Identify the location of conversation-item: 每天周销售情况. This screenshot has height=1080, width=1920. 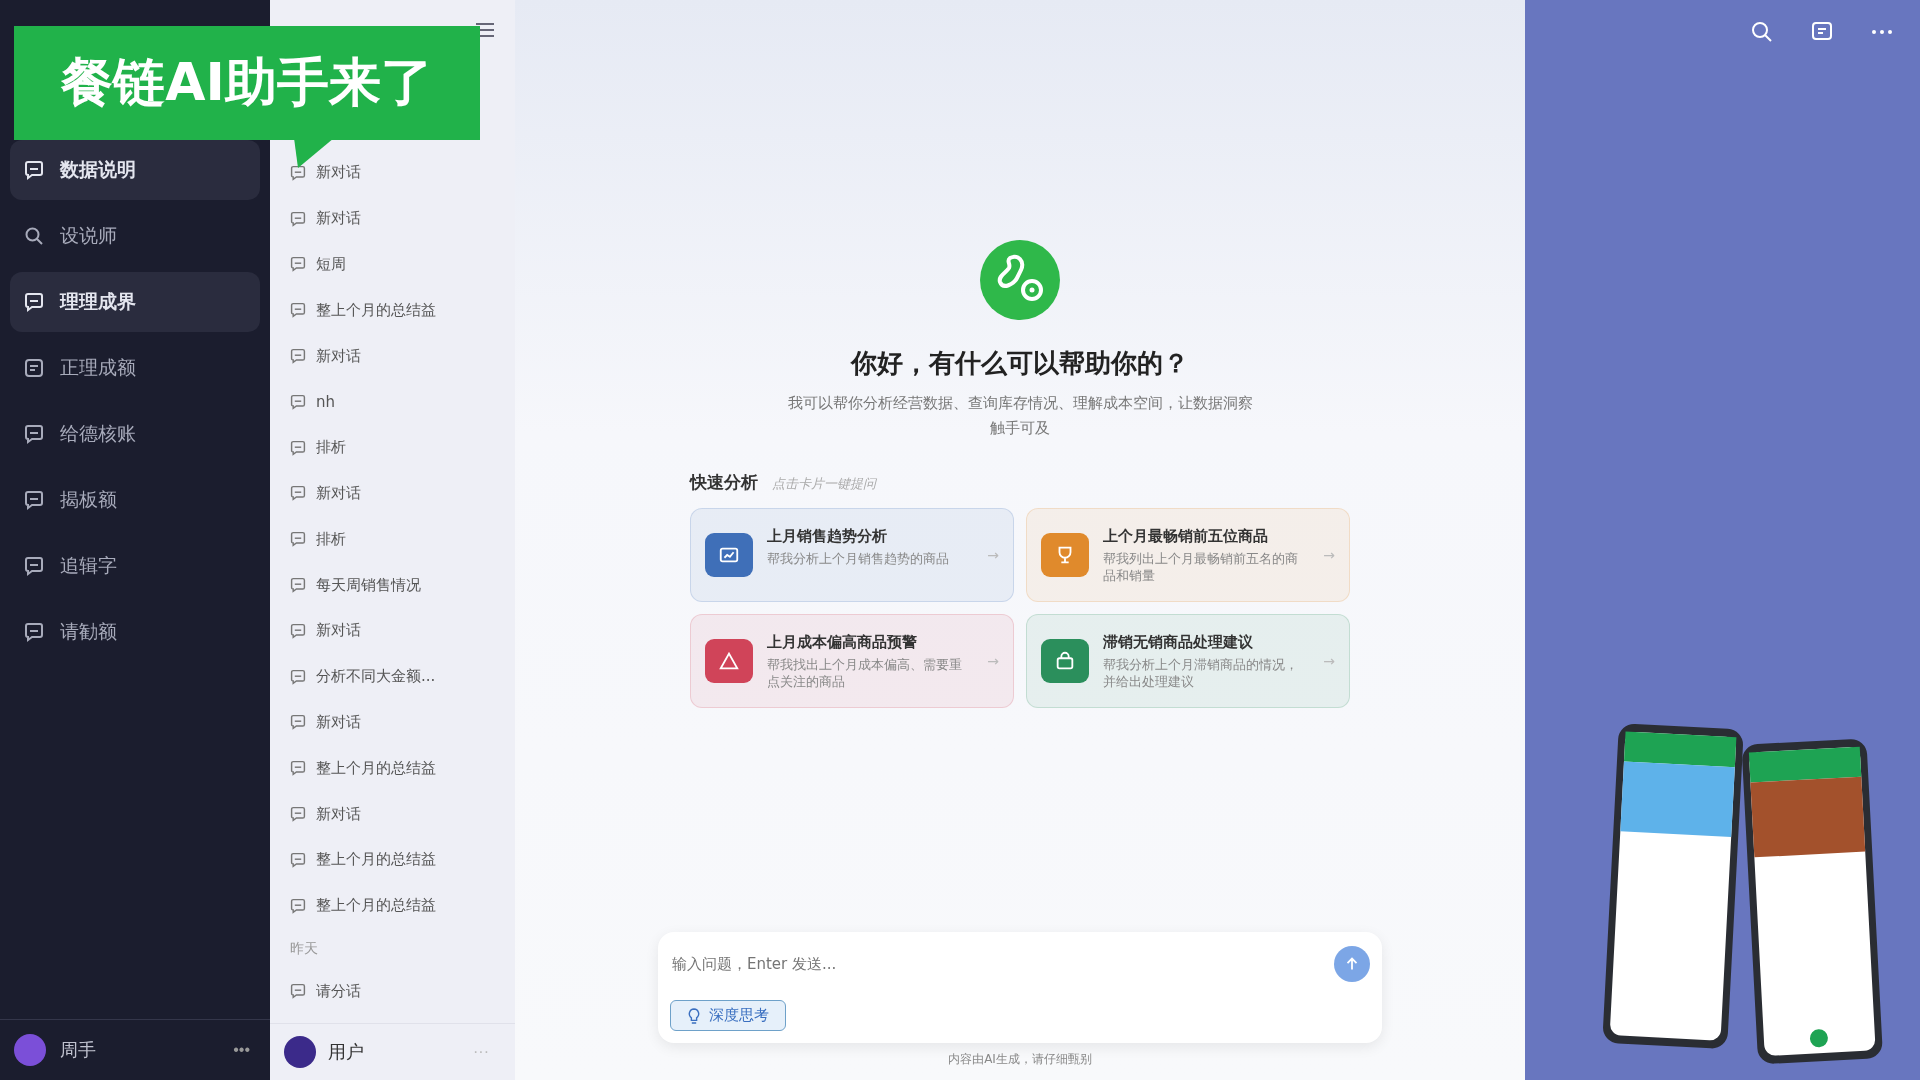
(394, 585).